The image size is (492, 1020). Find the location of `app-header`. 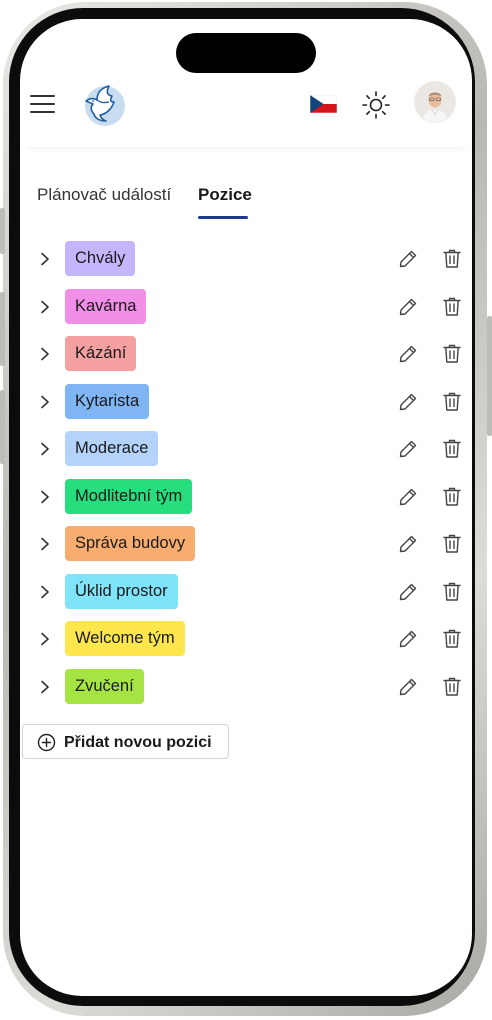

app-header is located at coordinates (246, 111).